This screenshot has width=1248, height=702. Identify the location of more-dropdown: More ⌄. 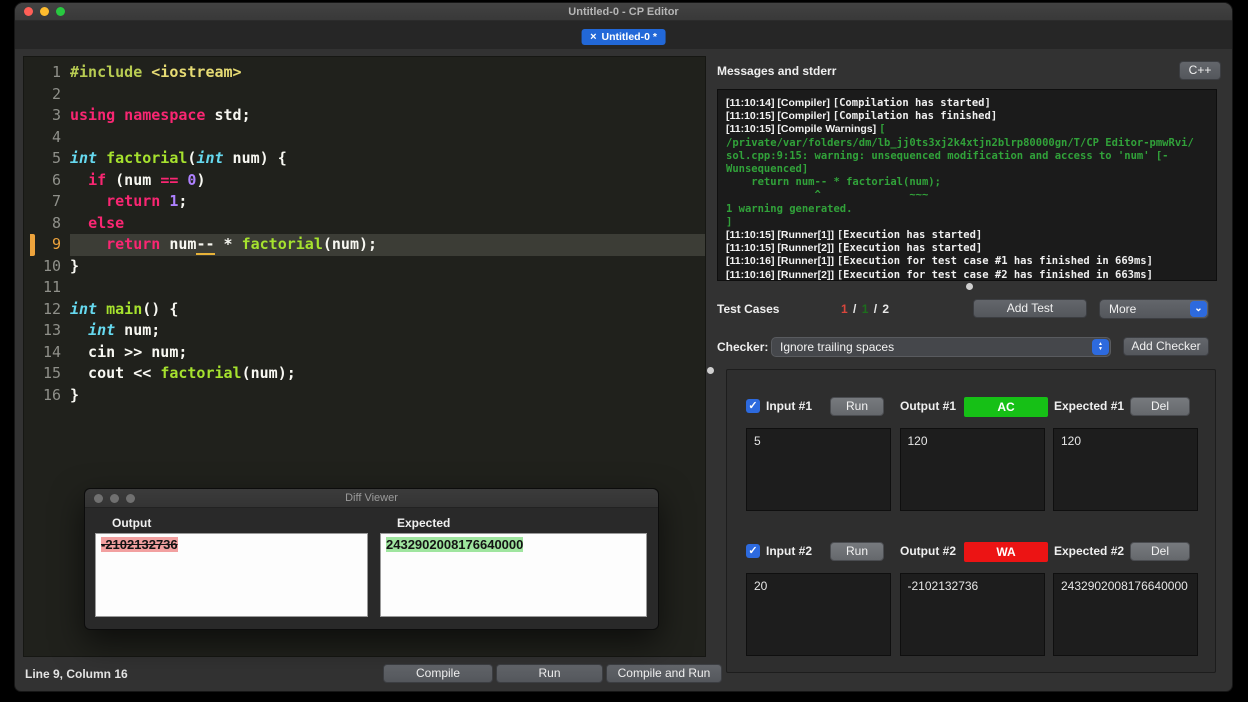
(1154, 309).